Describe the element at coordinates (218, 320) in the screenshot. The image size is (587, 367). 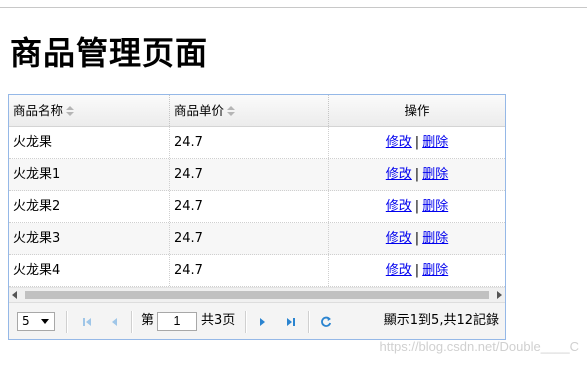
I see `page-label-suffix: 共3页` at that location.